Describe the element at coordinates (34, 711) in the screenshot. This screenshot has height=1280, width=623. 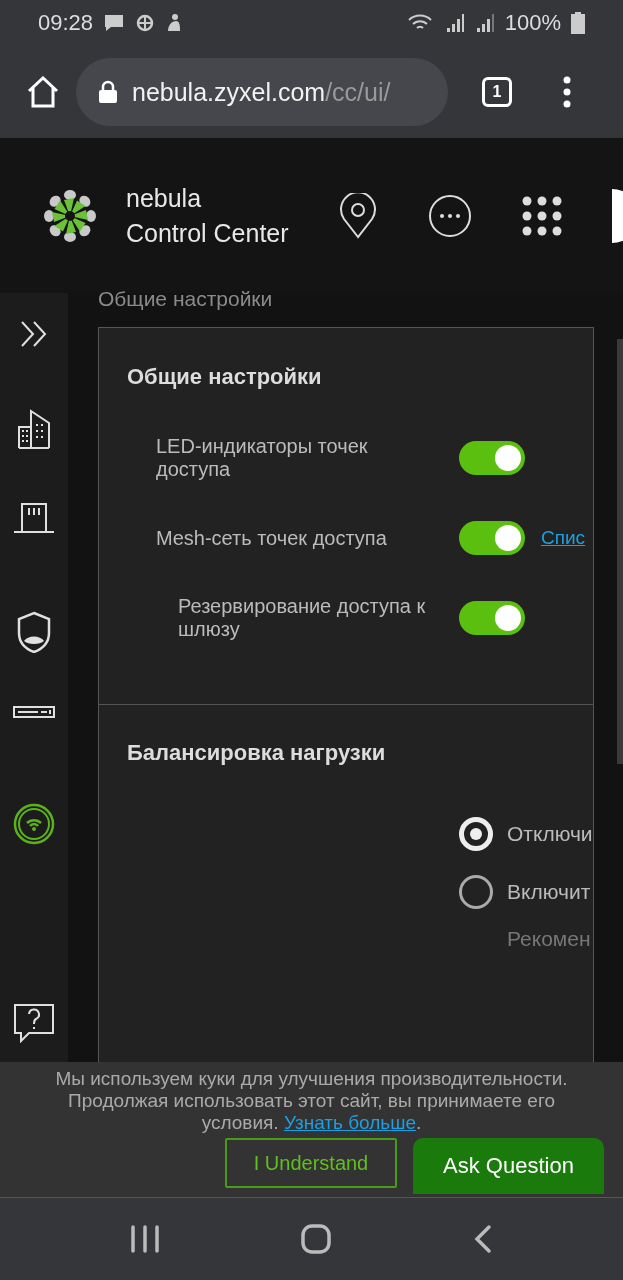
I see `switch-icon` at that location.